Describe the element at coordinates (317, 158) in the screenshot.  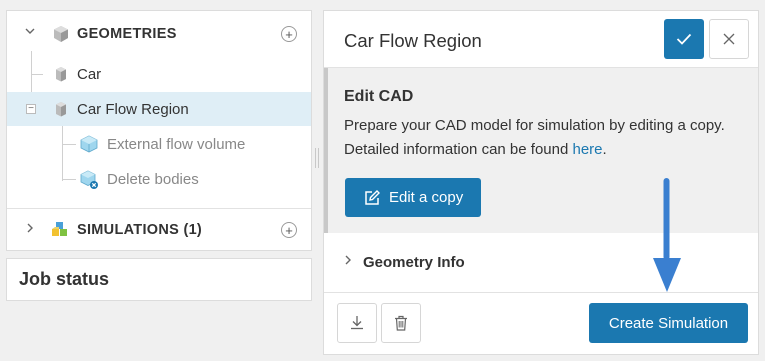
I see `panel-resize-handle` at that location.